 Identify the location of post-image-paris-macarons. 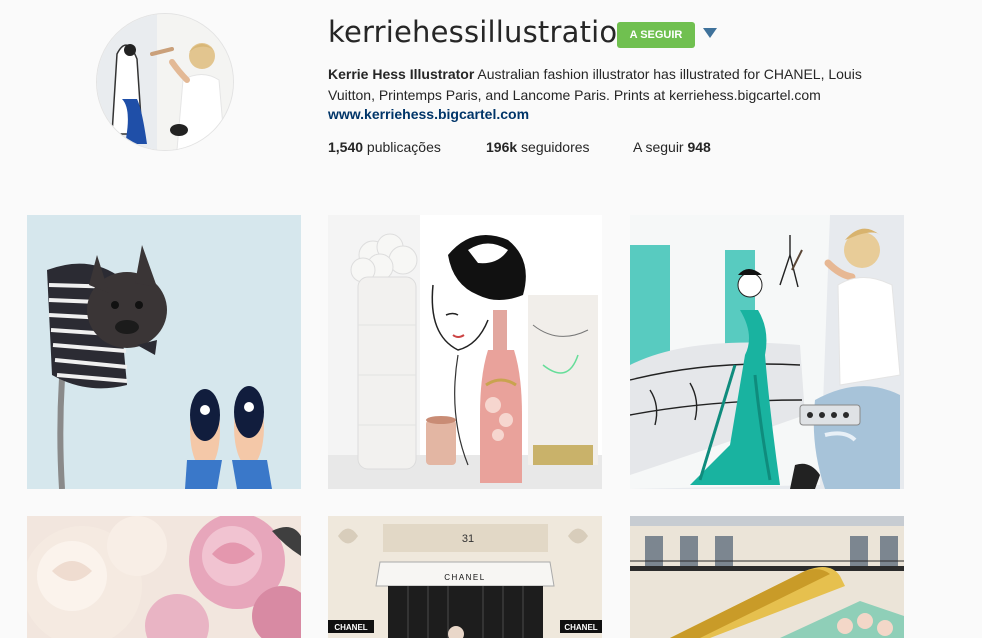
(767, 577).